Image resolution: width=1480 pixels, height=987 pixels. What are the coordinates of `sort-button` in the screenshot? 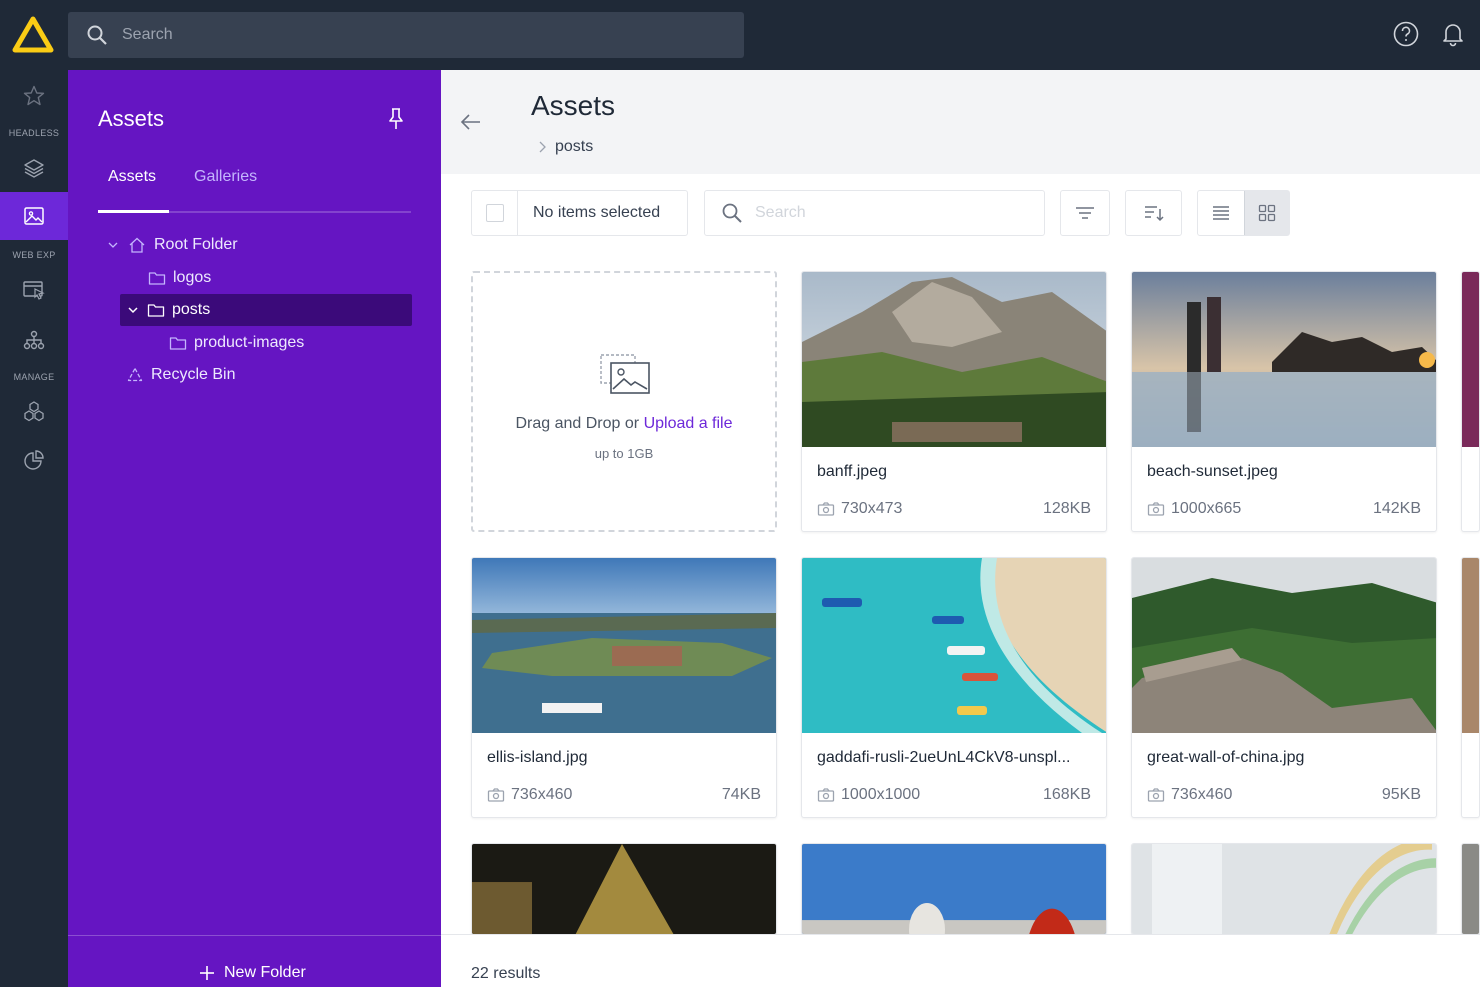 It's located at (1153, 213).